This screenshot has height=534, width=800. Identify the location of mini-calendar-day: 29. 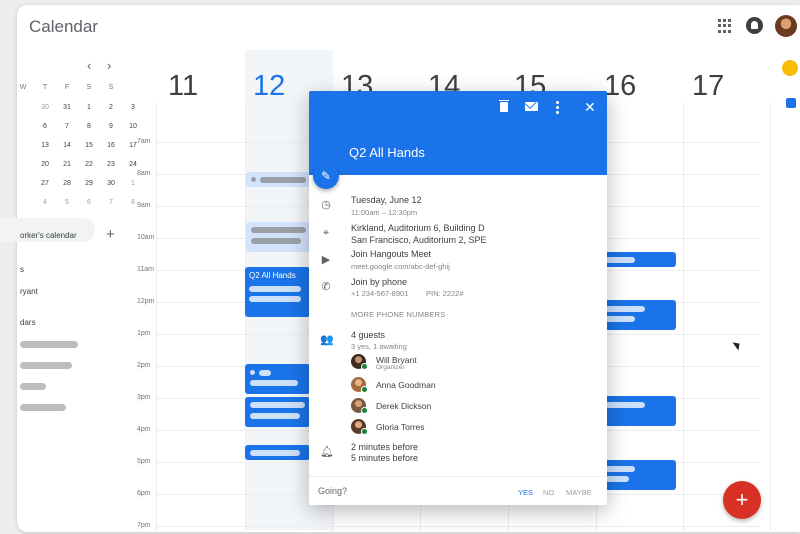
(89, 183).